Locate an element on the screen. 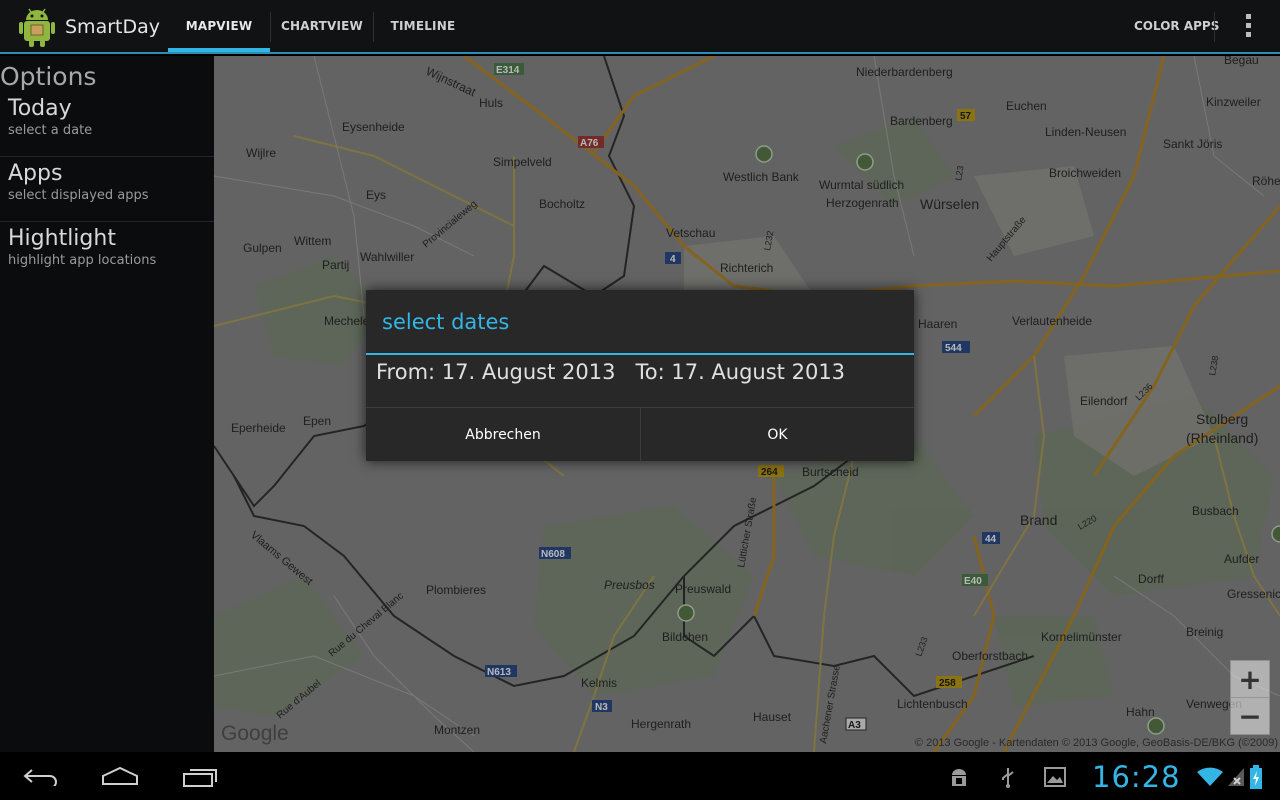 The height and width of the screenshot is (800, 1280). option-subtitle: select a date is located at coordinates (50, 130).